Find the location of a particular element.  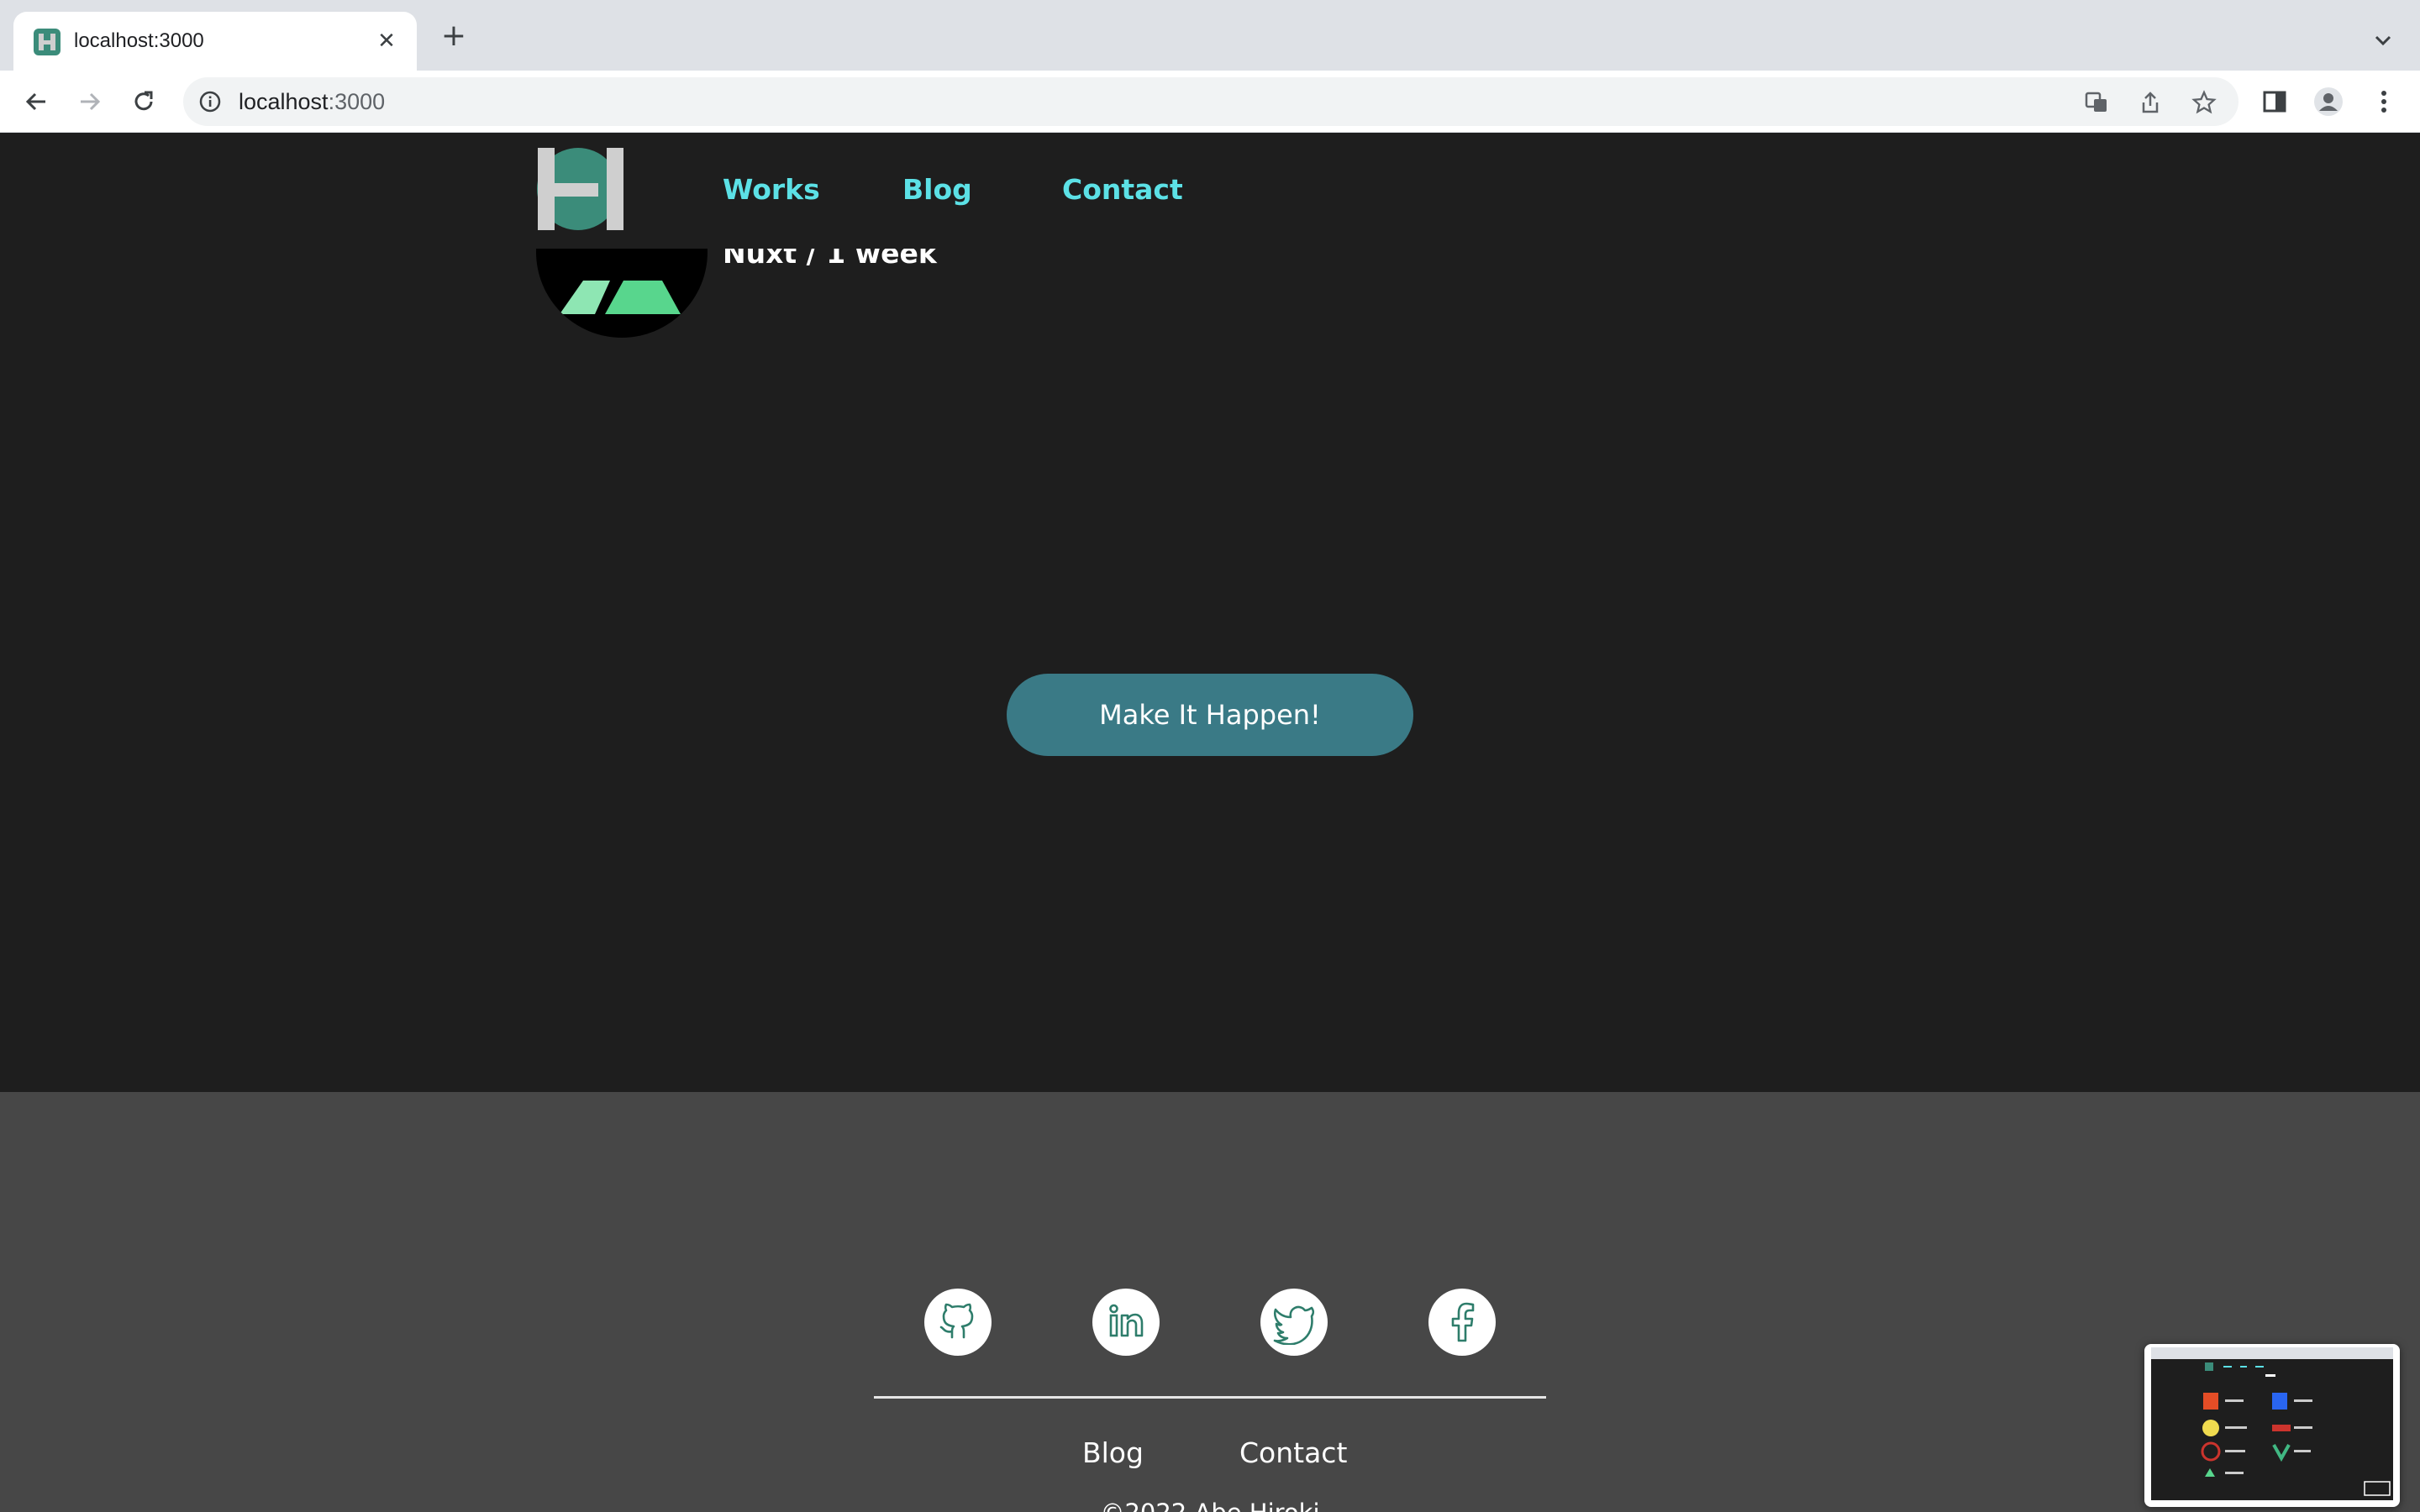

make-it-happen-button: Make It Happen! is located at coordinates (1210, 715).